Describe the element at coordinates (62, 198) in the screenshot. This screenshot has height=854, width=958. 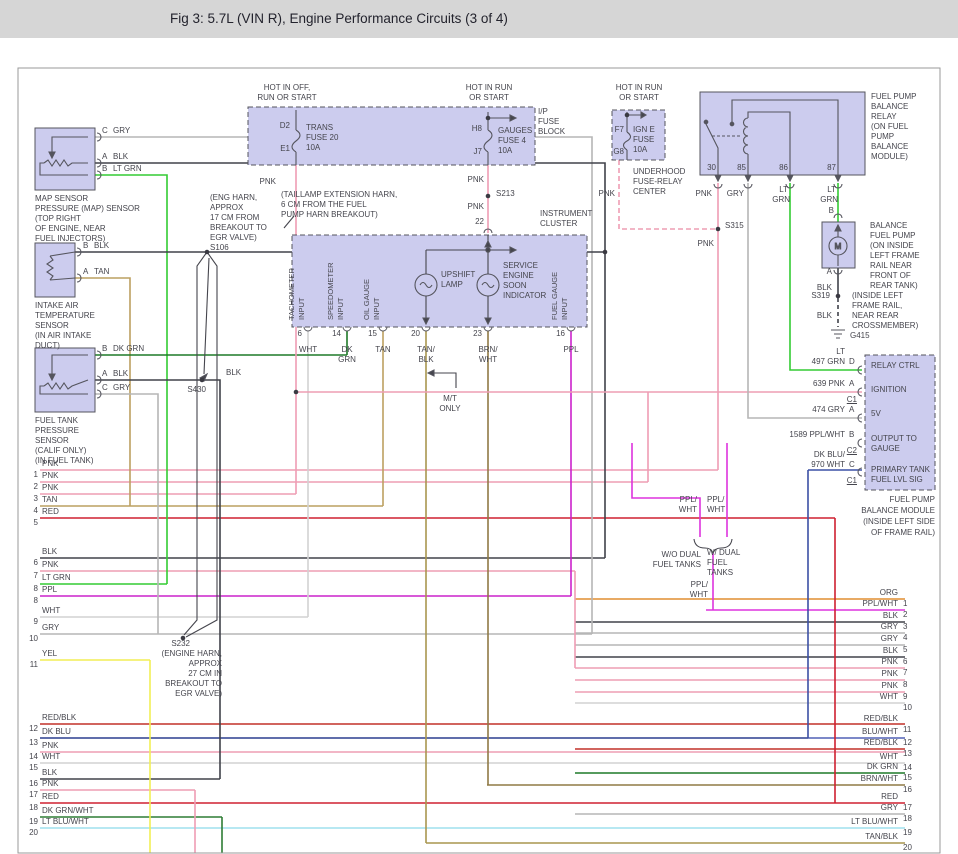
I see `map-sensor-label: MAP SENSOR` at that location.